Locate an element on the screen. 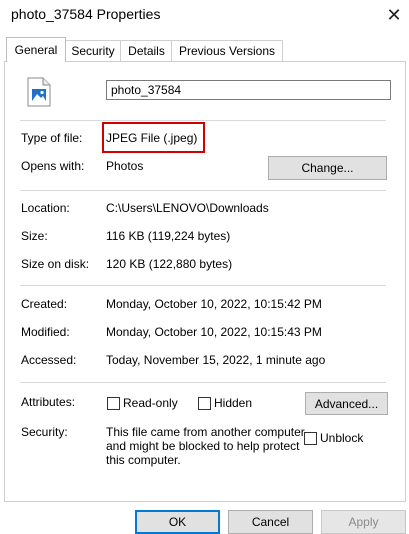  tab-security: Security is located at coordinates (93, 50).